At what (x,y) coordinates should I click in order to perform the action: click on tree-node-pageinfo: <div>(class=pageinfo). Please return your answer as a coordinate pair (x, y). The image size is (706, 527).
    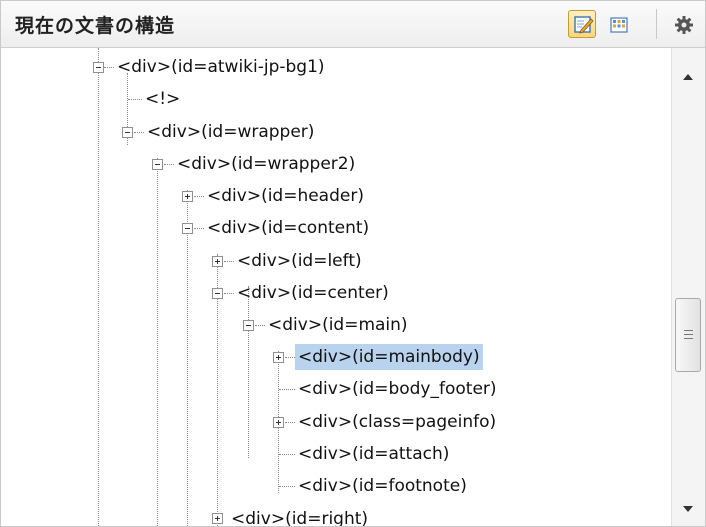
    Looking at the image, I should click on (397, 422).